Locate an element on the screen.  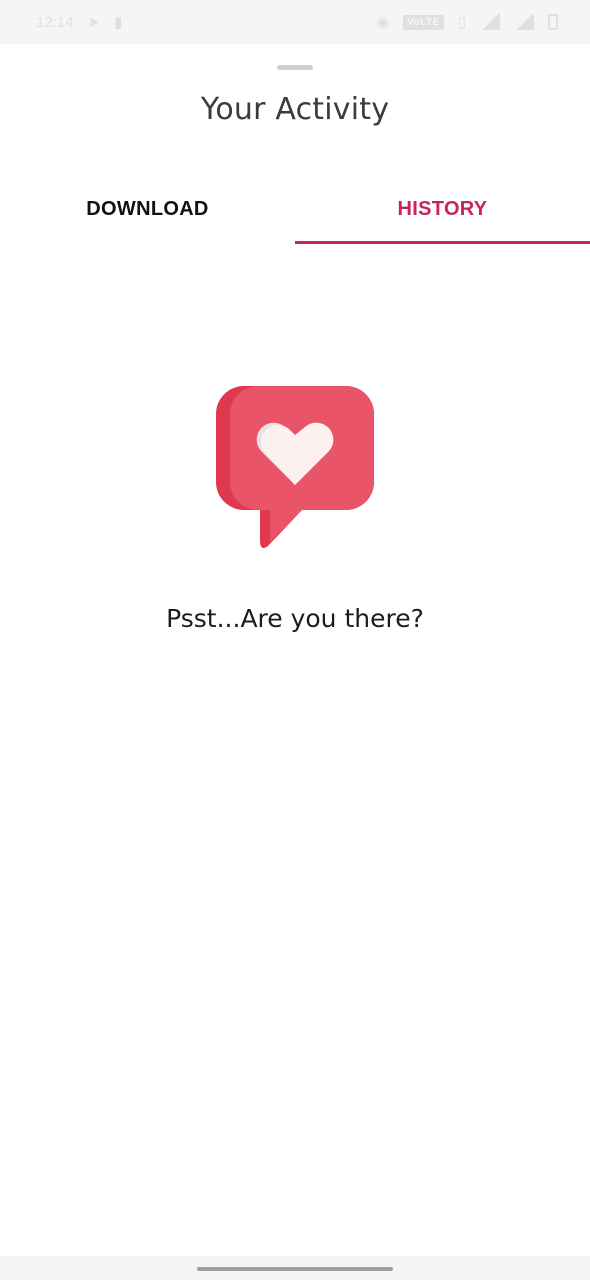
navigation-bar is located at coordinates (295, 1268).